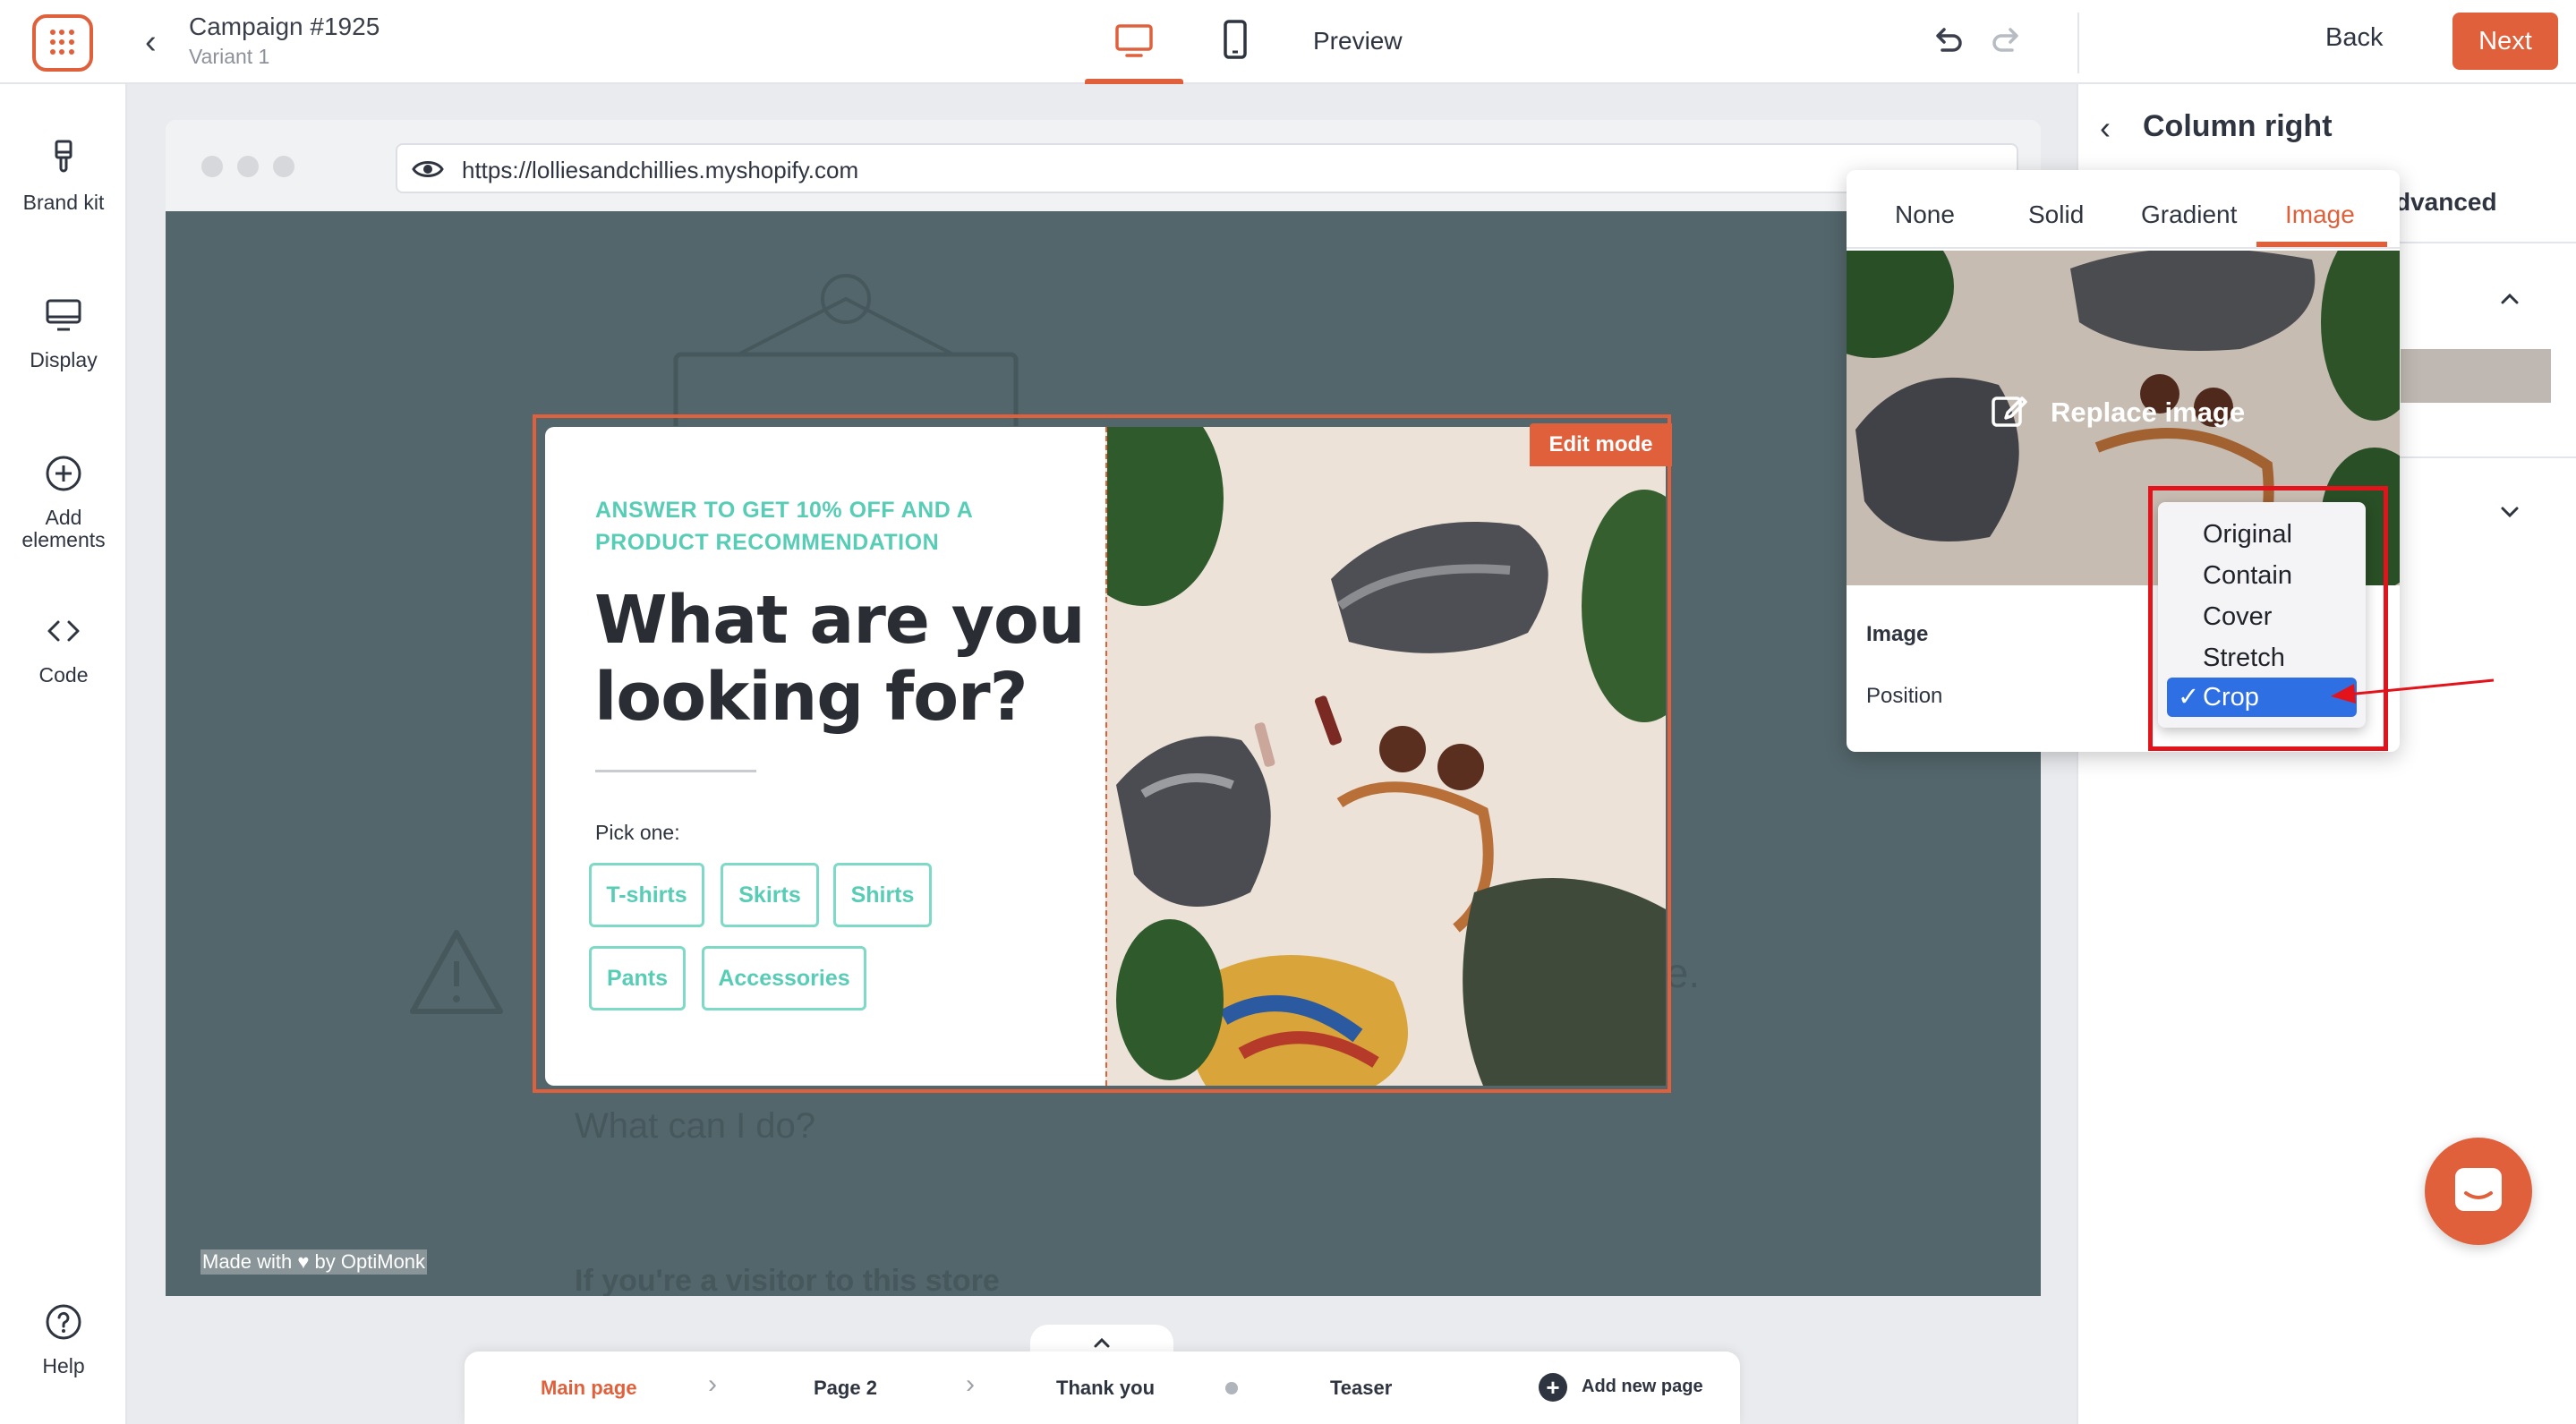 Image resolution: width=2576 pixels, height=1424 pixels. I want to click on help-icon, so click(63, 1322).